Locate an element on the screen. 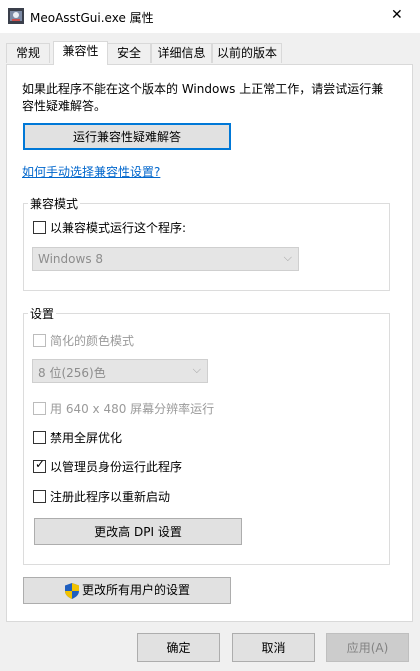 The image size is (420, 671). register-restart-label: 注册此程序以重新启动 is located at coordinates (110, 497).